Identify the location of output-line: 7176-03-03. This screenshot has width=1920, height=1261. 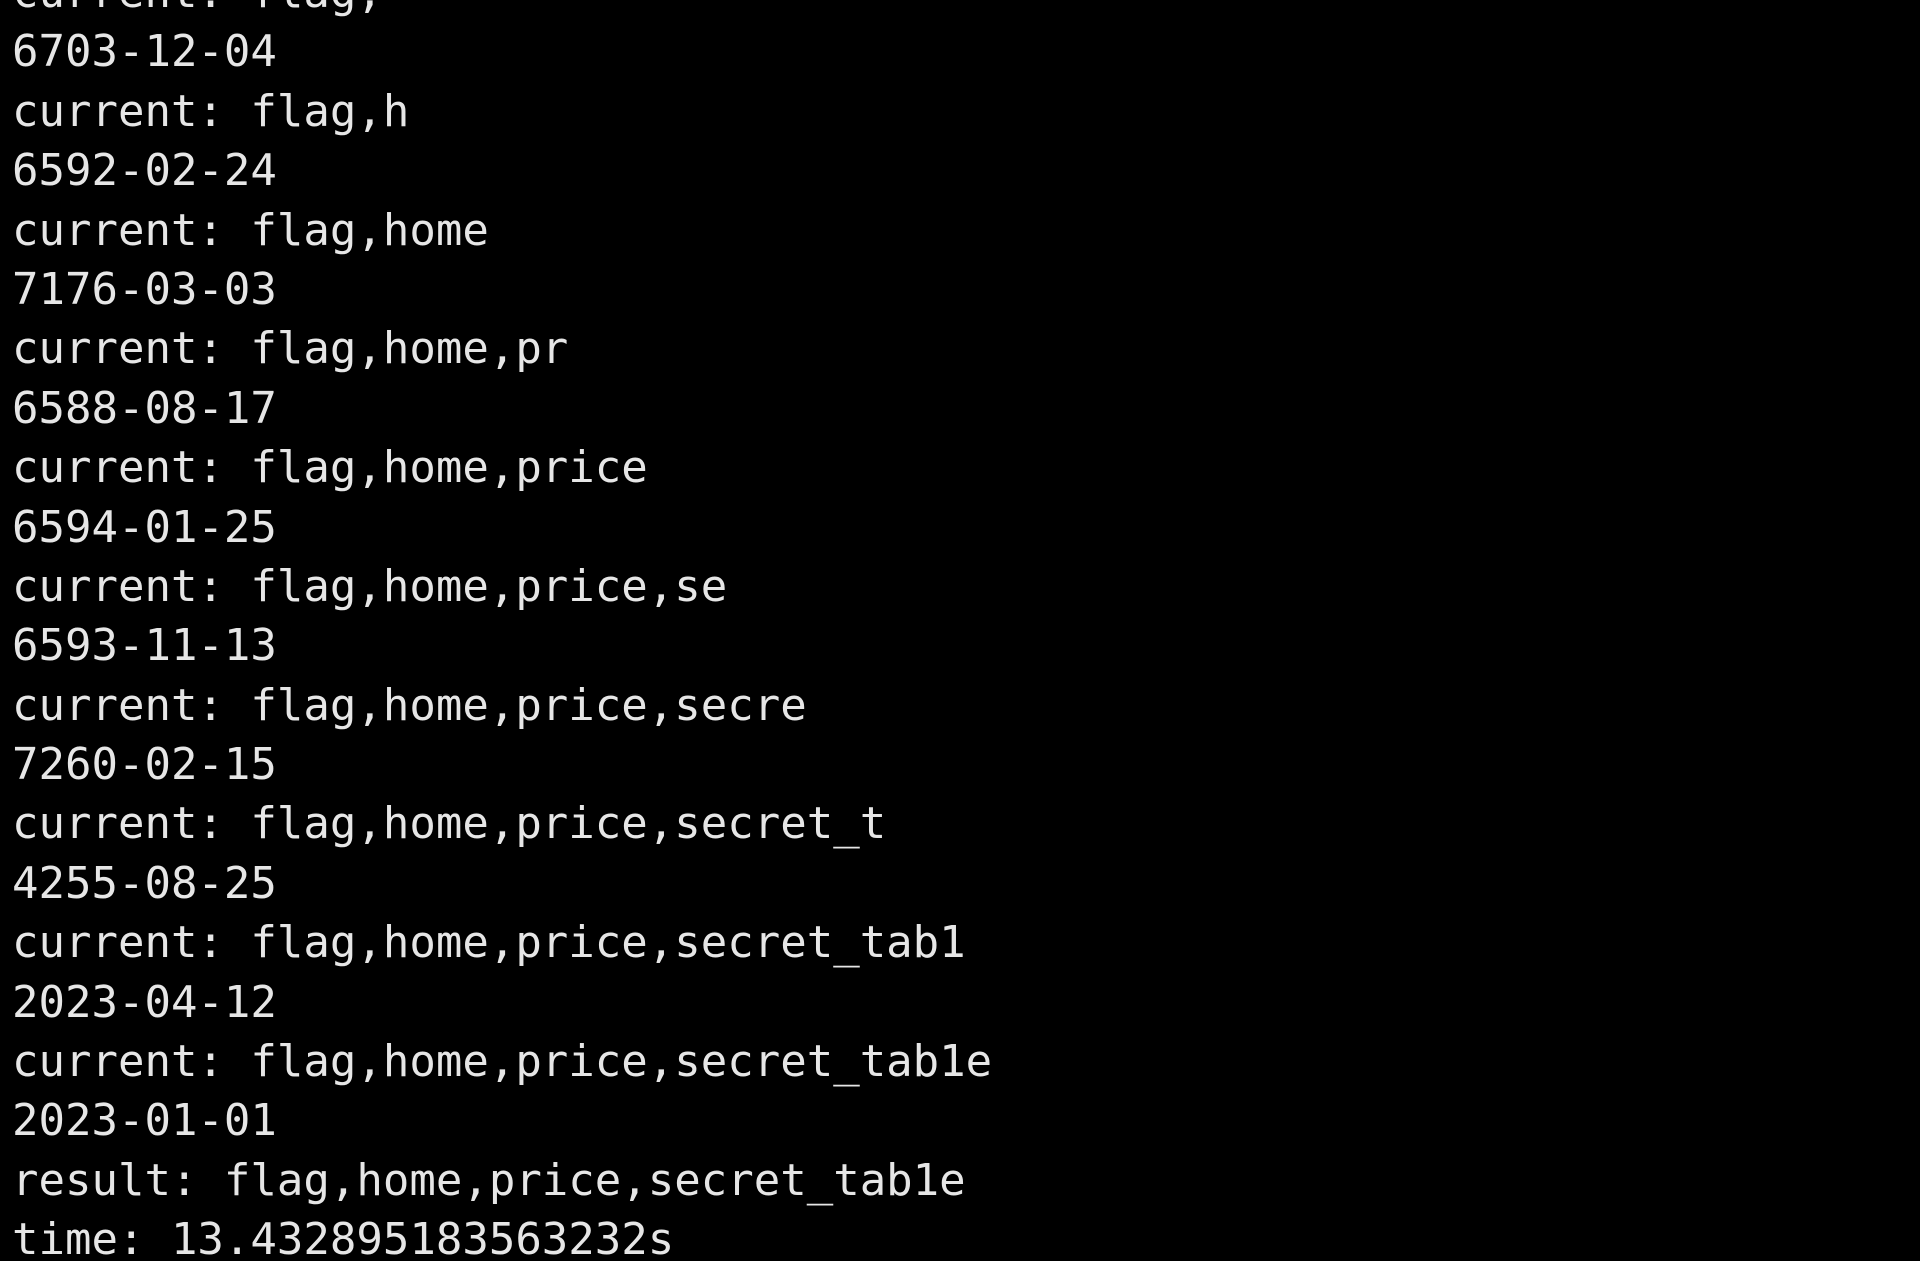
(144, 289).